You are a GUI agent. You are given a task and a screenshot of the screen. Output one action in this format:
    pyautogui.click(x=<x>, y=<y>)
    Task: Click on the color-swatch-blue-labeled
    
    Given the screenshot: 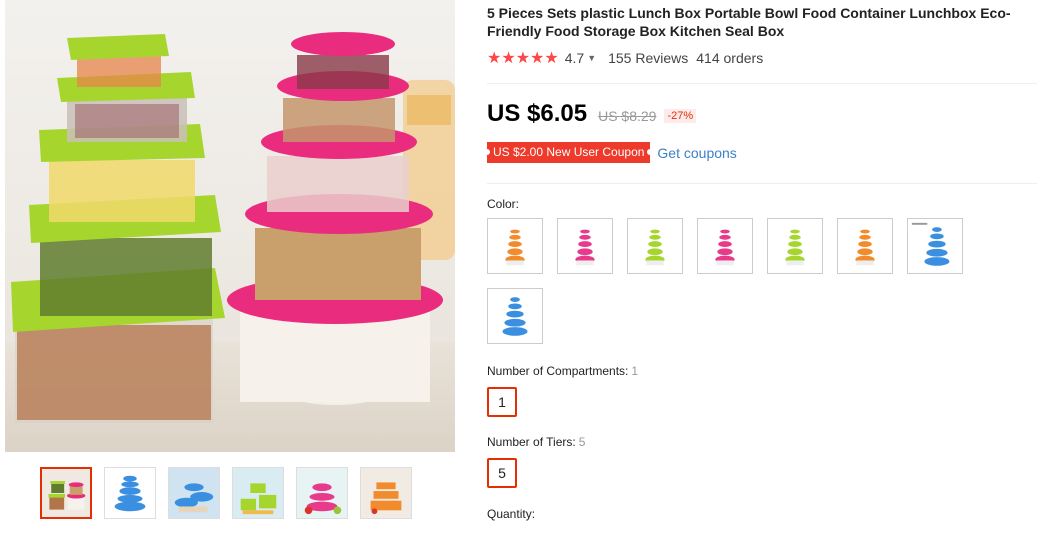 What is the action you would take?
    pyautogui.click(x=935, y=246)
    